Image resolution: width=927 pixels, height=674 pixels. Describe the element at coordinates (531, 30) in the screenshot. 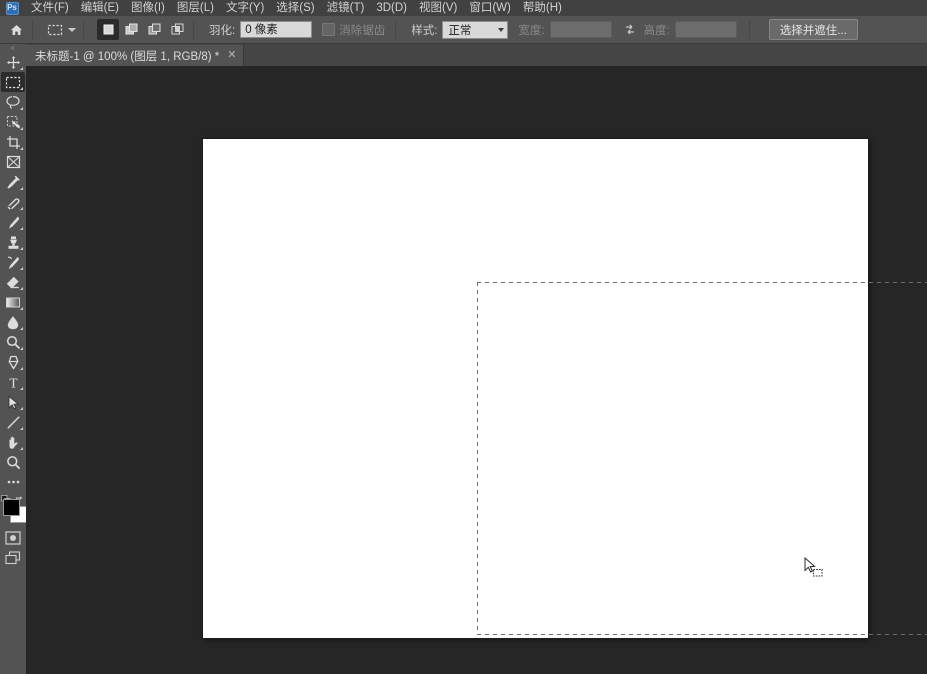

I see `width-label: 宽度:` at that location.